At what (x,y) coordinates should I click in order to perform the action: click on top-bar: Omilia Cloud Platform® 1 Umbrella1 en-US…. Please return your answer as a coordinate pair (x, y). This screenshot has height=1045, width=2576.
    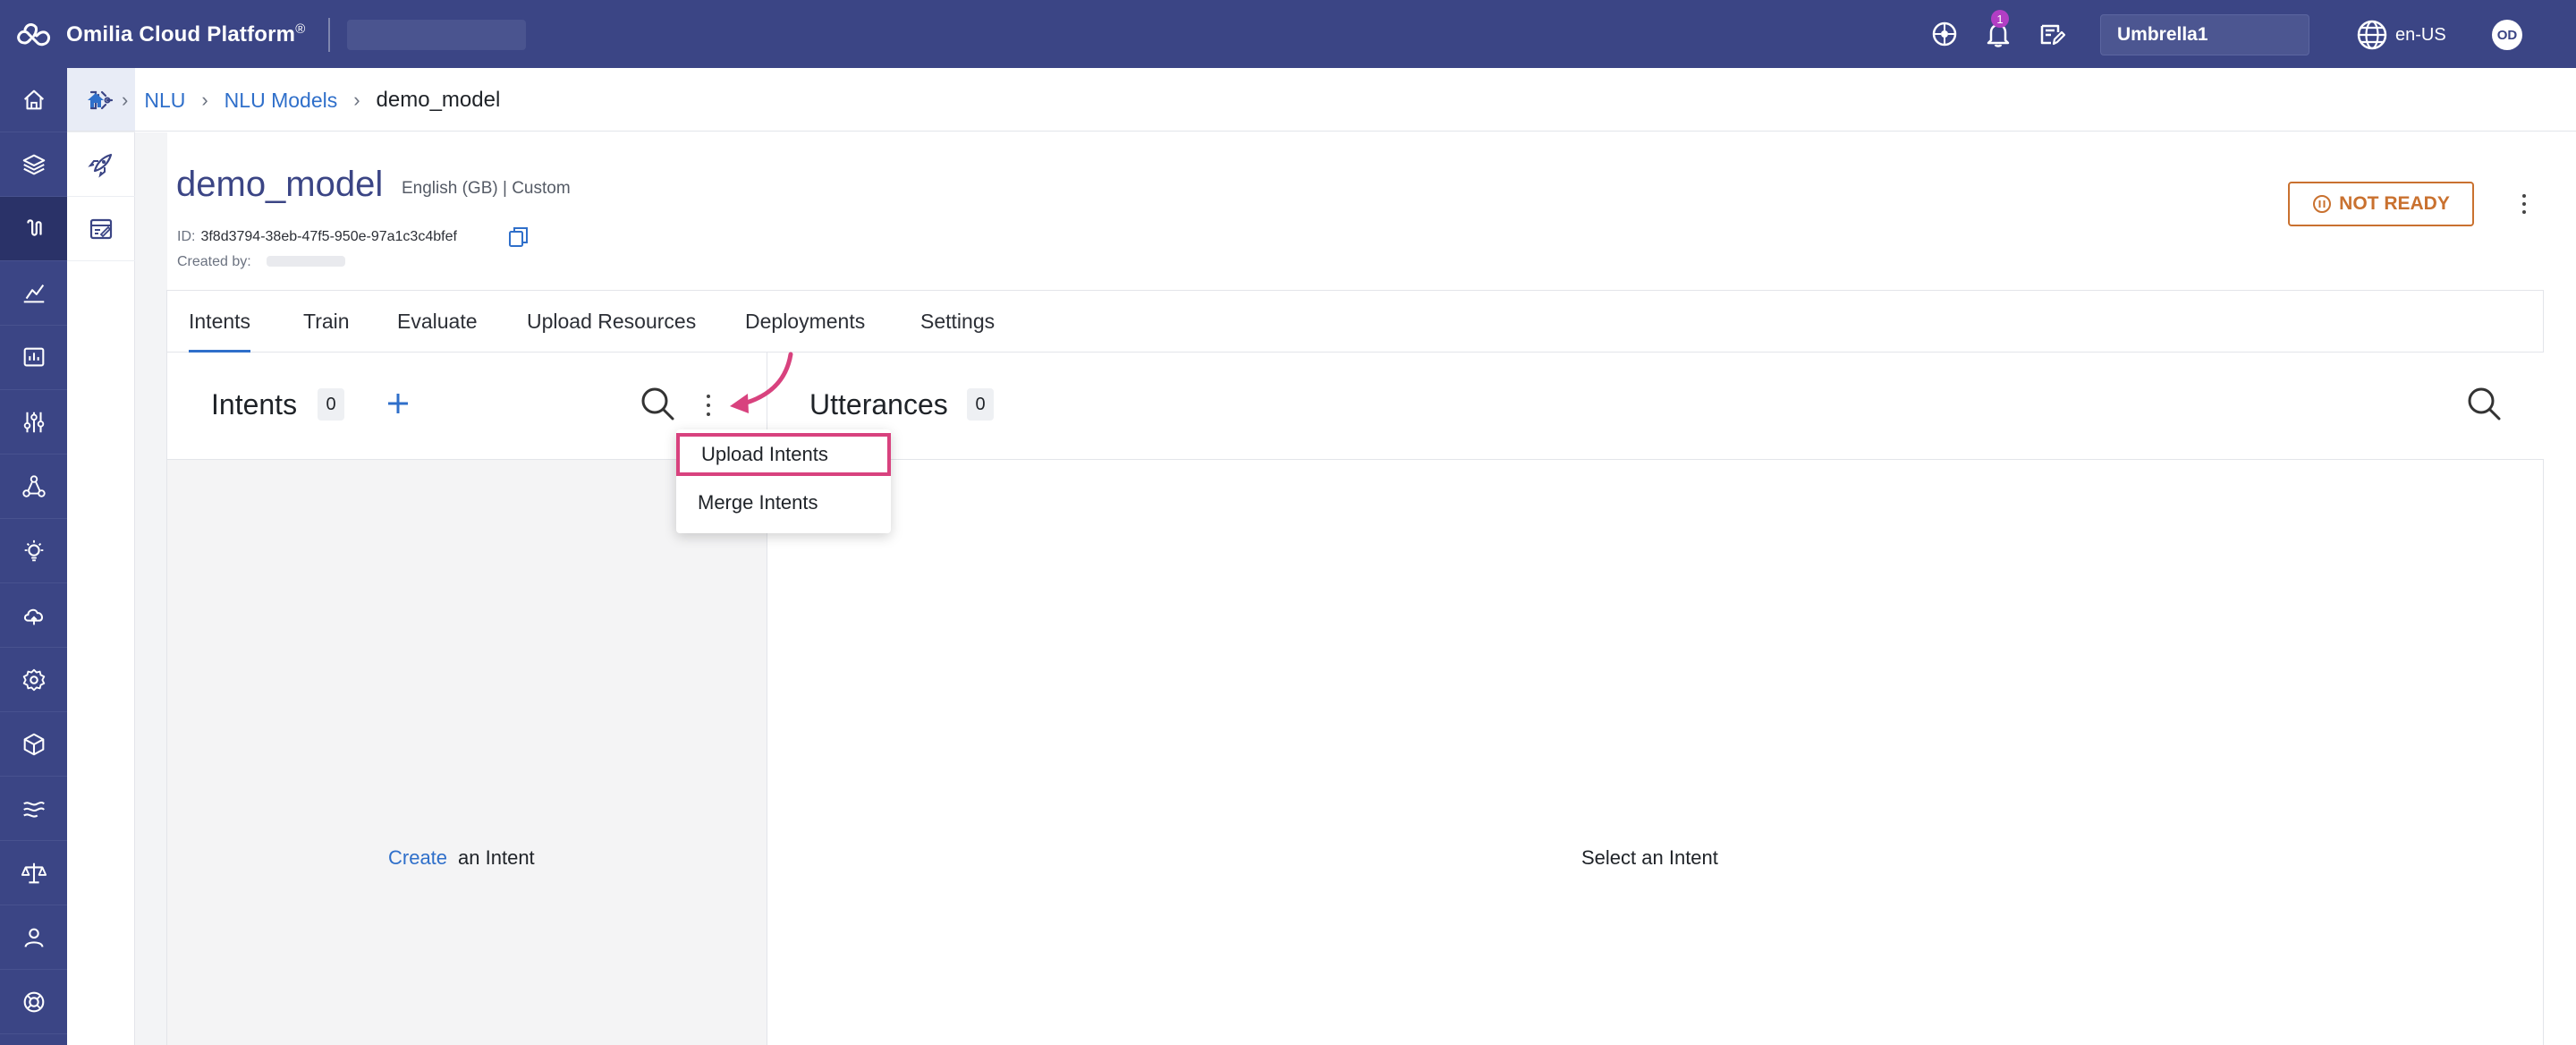
    Looking at the image, I should click on (1288, 34).